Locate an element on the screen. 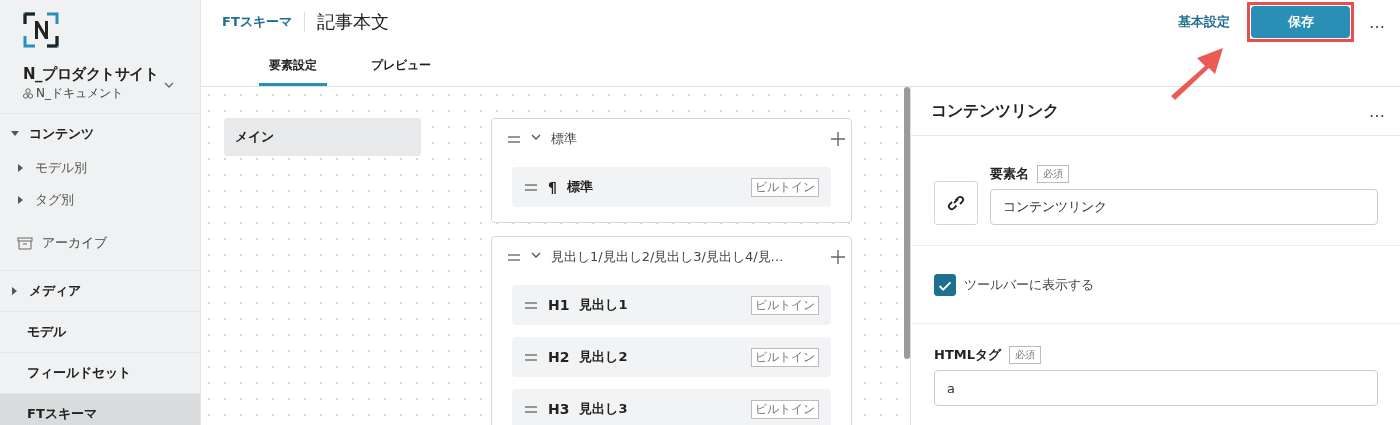  format-mark: H3 is located at coordinates (559, 409).